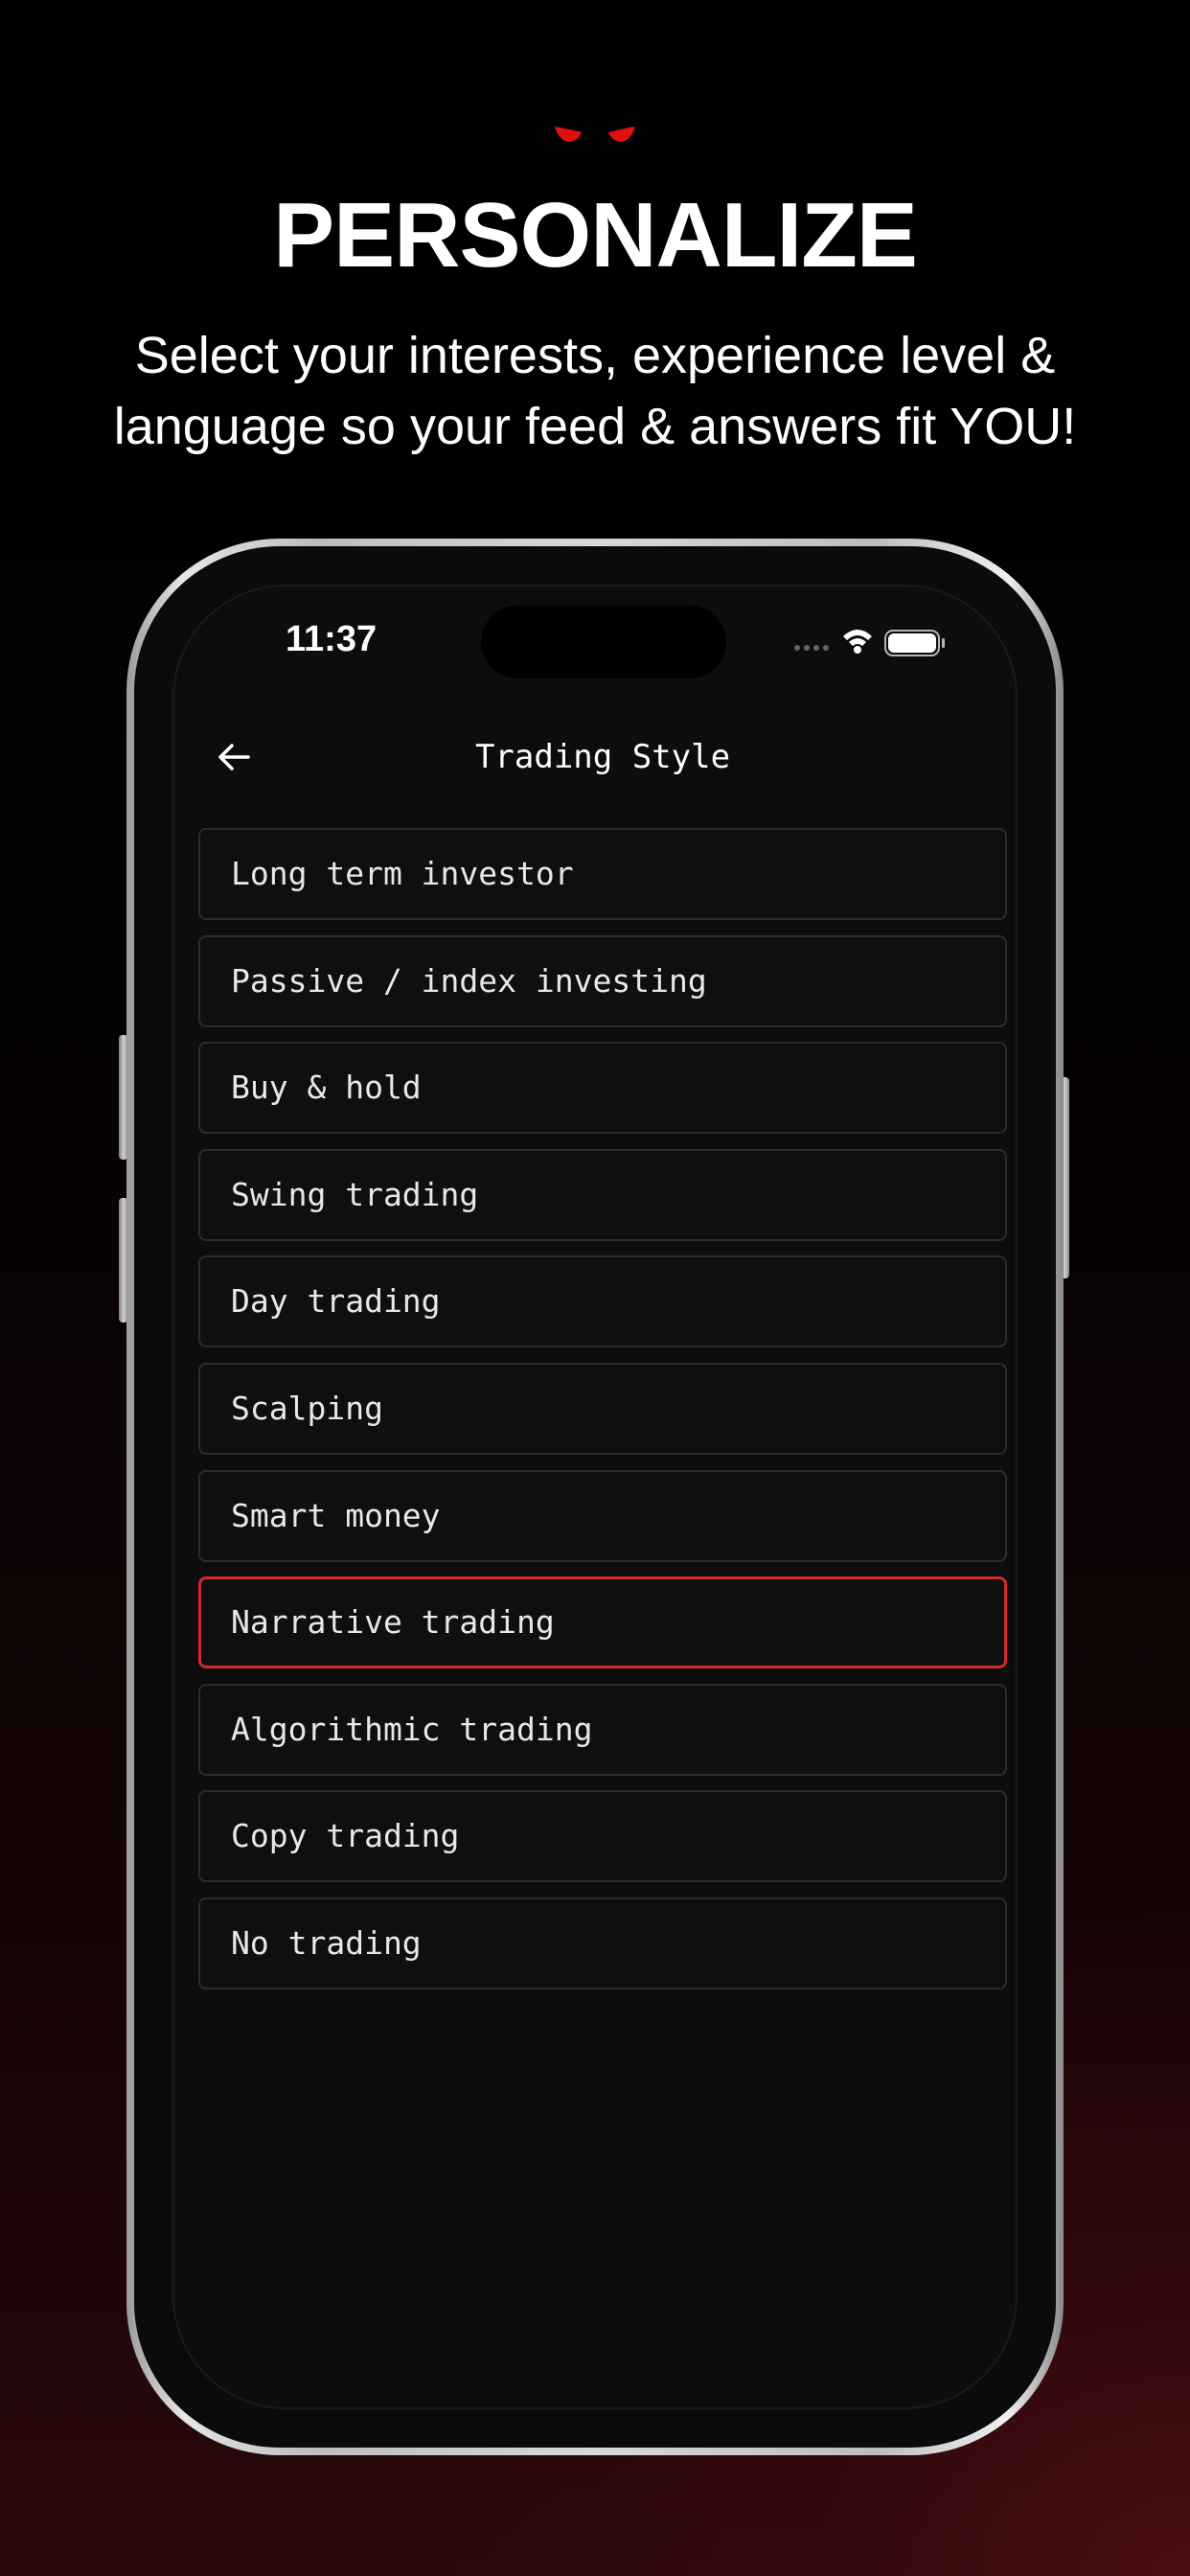 The image size is (1190, 2576). What do you see at coordinates (603, 1943) in the screenshot?
I see `option-no-trading: No trading` at bounding box center [603, 1943].